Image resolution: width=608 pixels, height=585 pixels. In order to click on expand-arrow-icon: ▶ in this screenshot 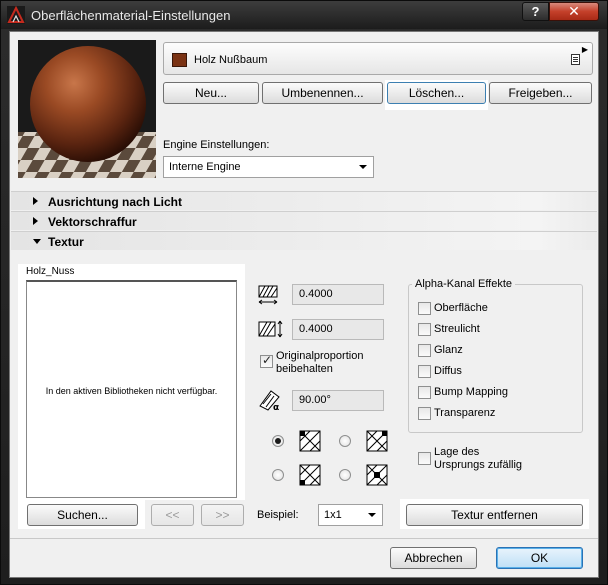, I will do `click(585, 49)`.